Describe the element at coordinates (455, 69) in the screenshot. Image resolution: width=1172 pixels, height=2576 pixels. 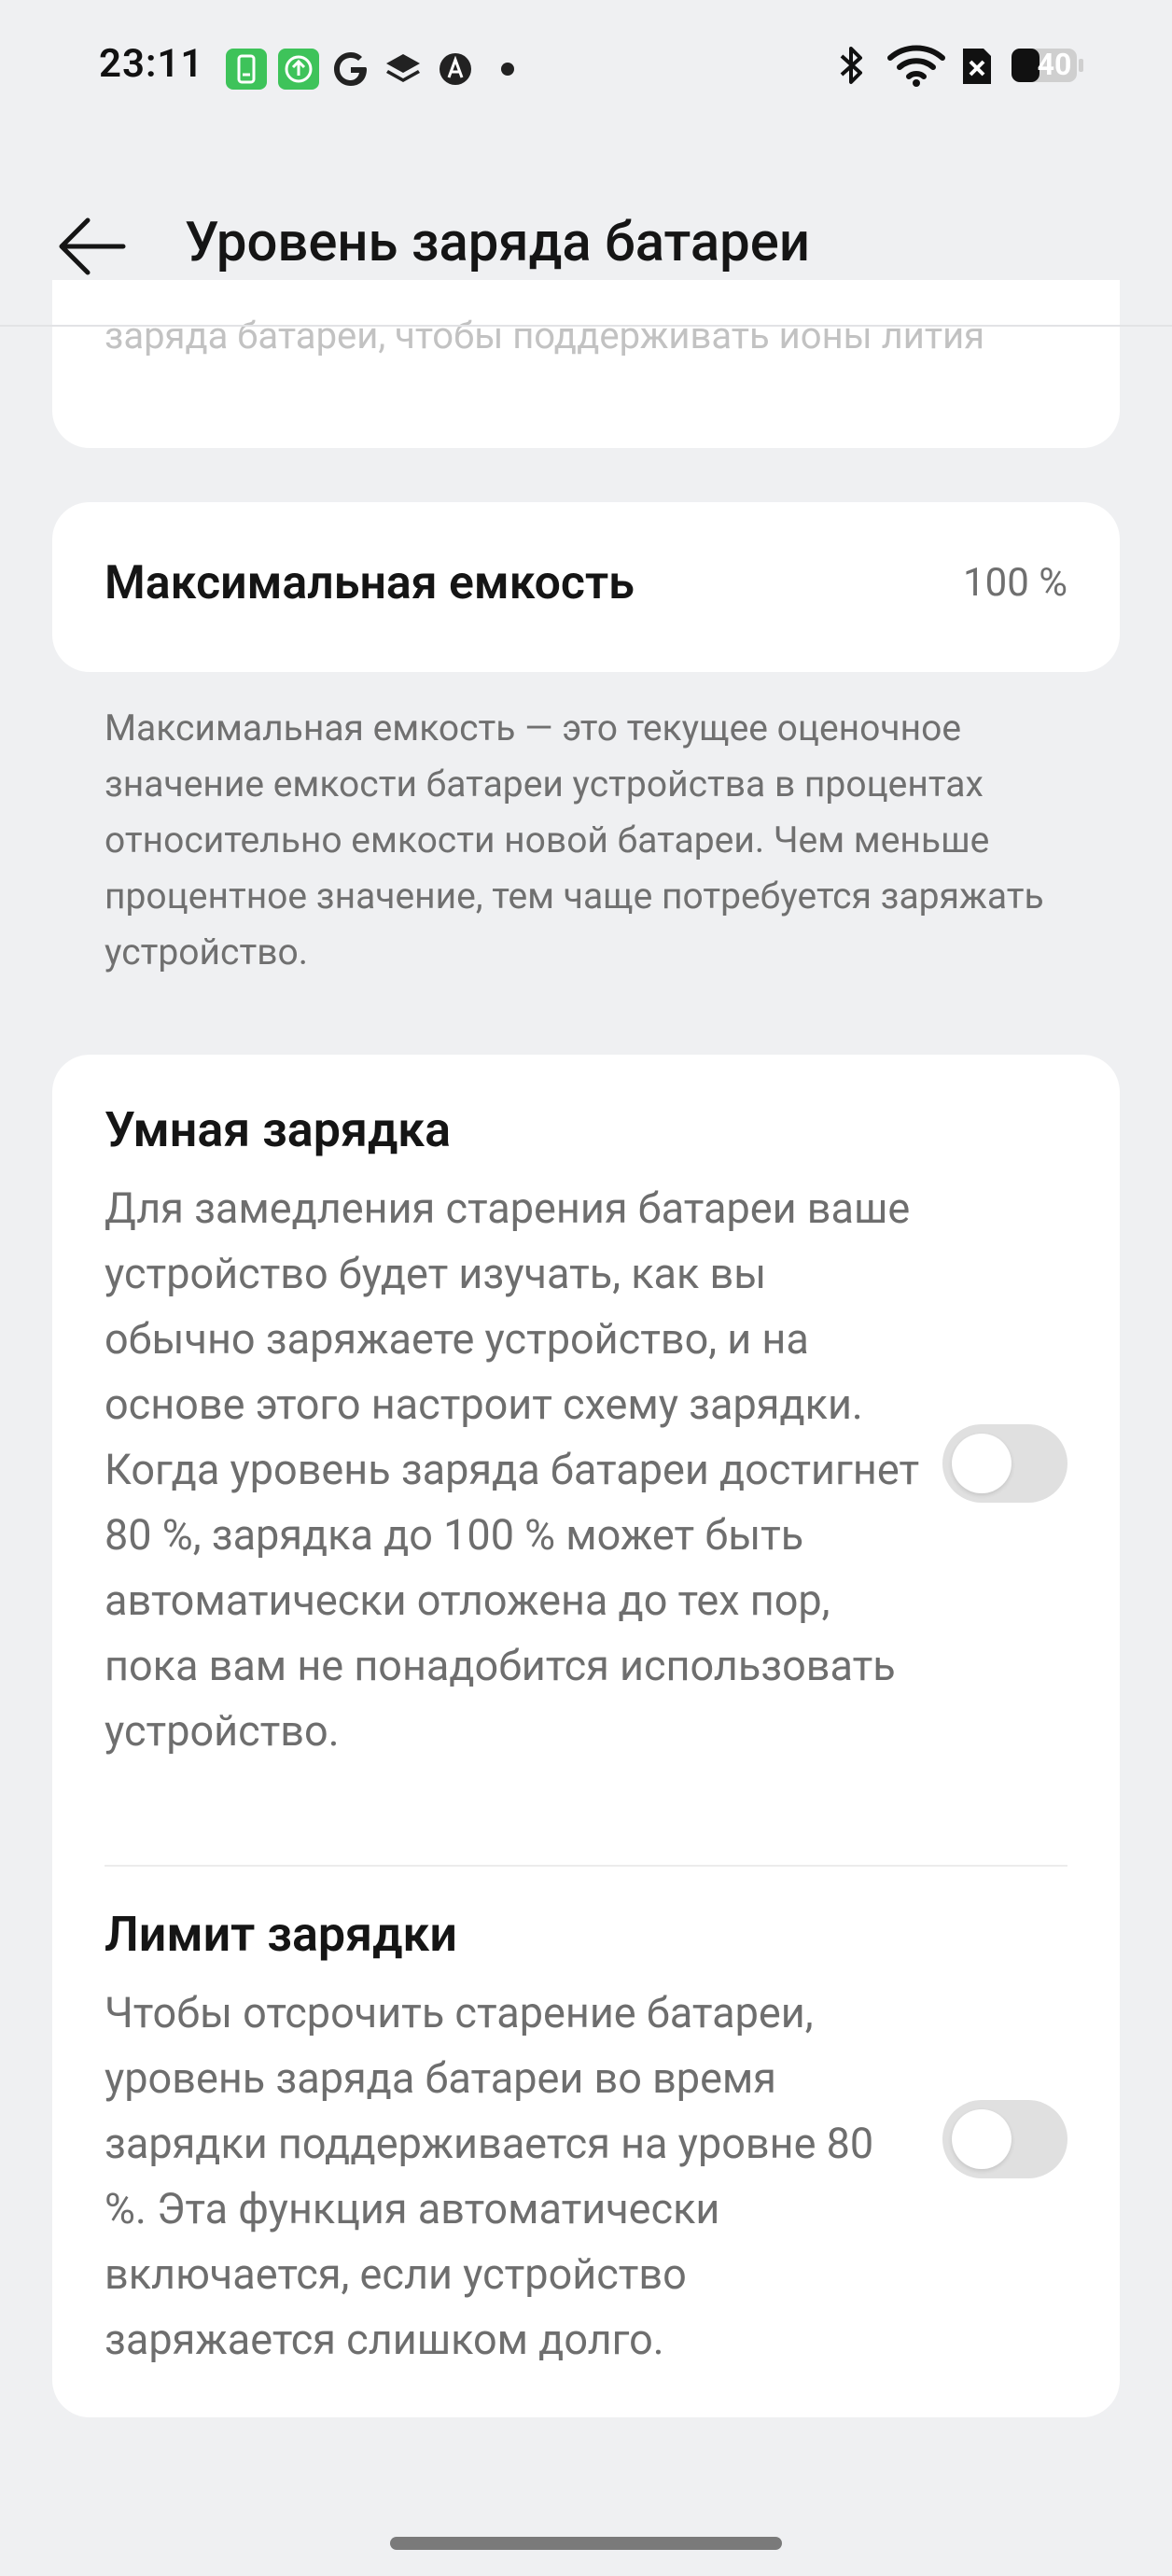
I see `gear-a-icon` at that location.